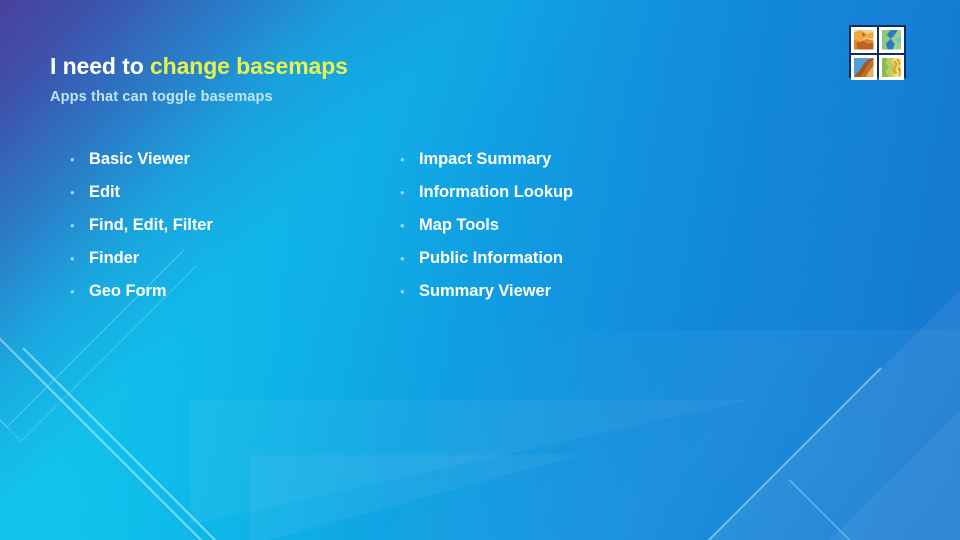 The height and width of the screenshot is (540, 960). Describe the element at coordinates (610, 258) in the screenshot. I see `list-item: • Public Information` at that location.